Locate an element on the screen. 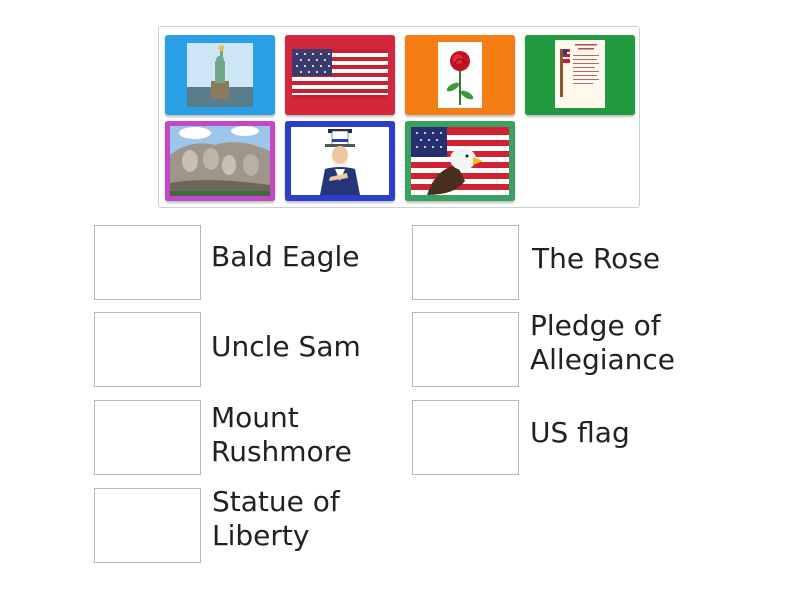  bald-eagle-tile is located at coordinates (460, 161).